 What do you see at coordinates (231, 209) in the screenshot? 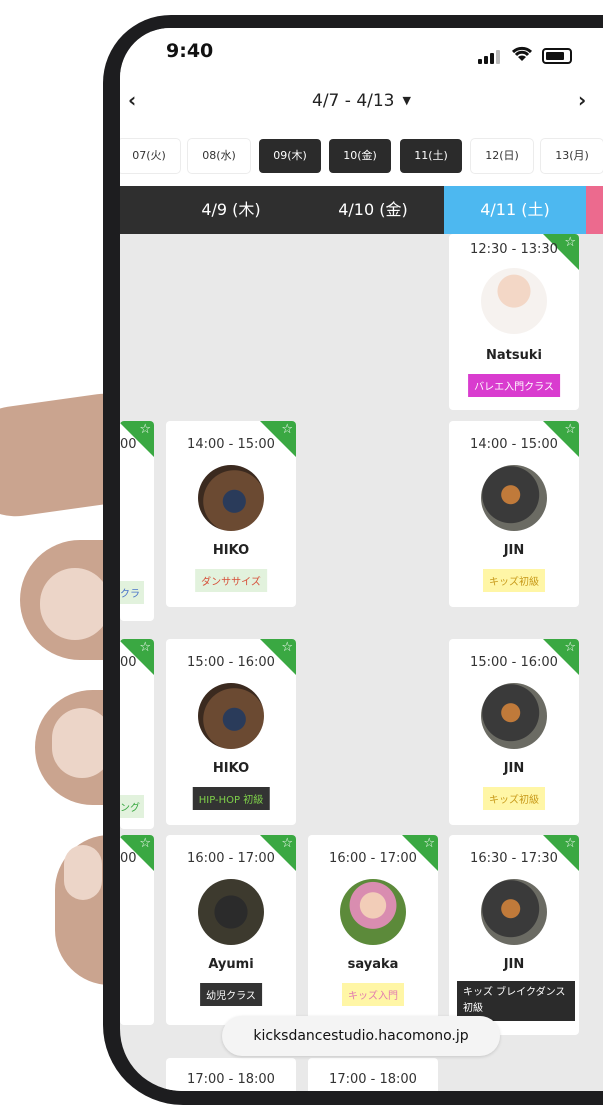
I see `day-header: 4/9 (木)` at bounding box center [231, 209].